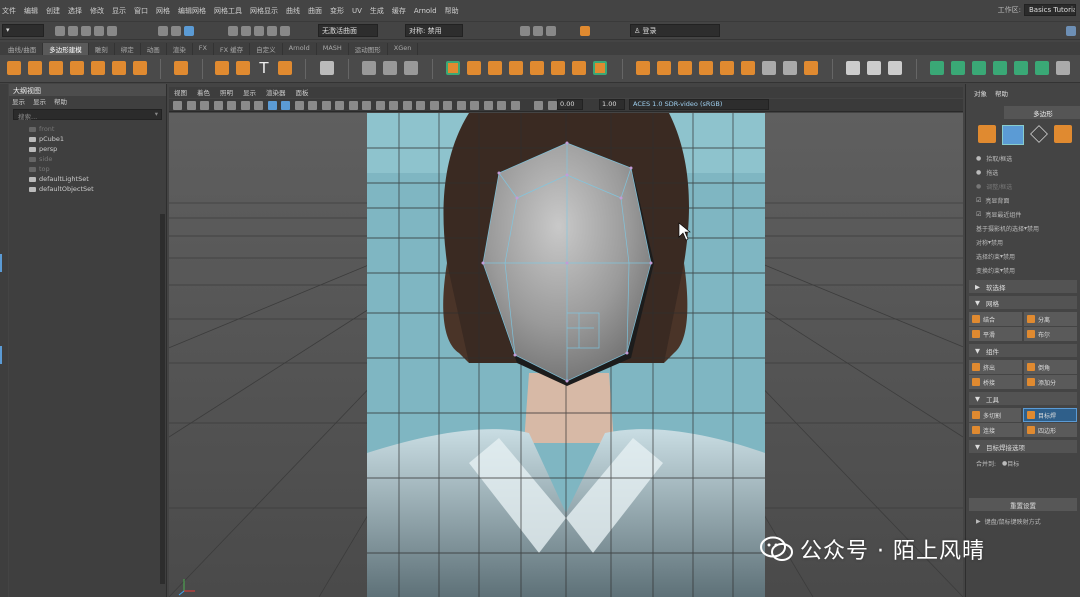  Describe the element at coordinates (264, 11) in the screenshot. I see `menu-item: 网格显示` at that location.